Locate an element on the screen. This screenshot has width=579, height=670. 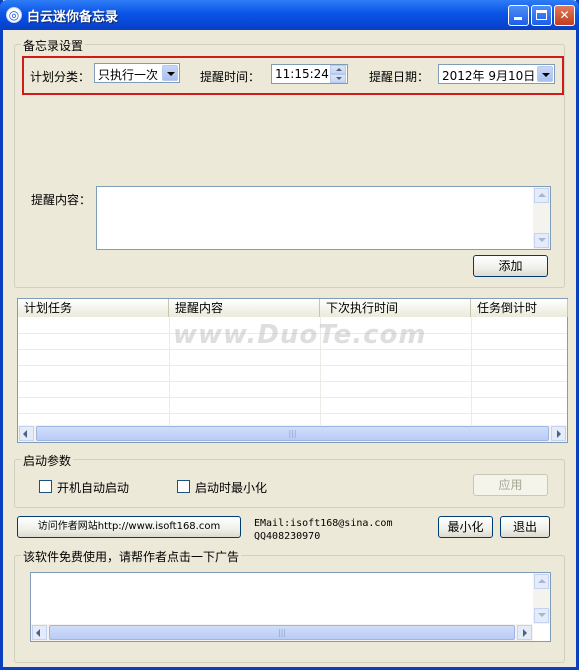
category-select: 只执行一次 is located at coordinates (137, 73).